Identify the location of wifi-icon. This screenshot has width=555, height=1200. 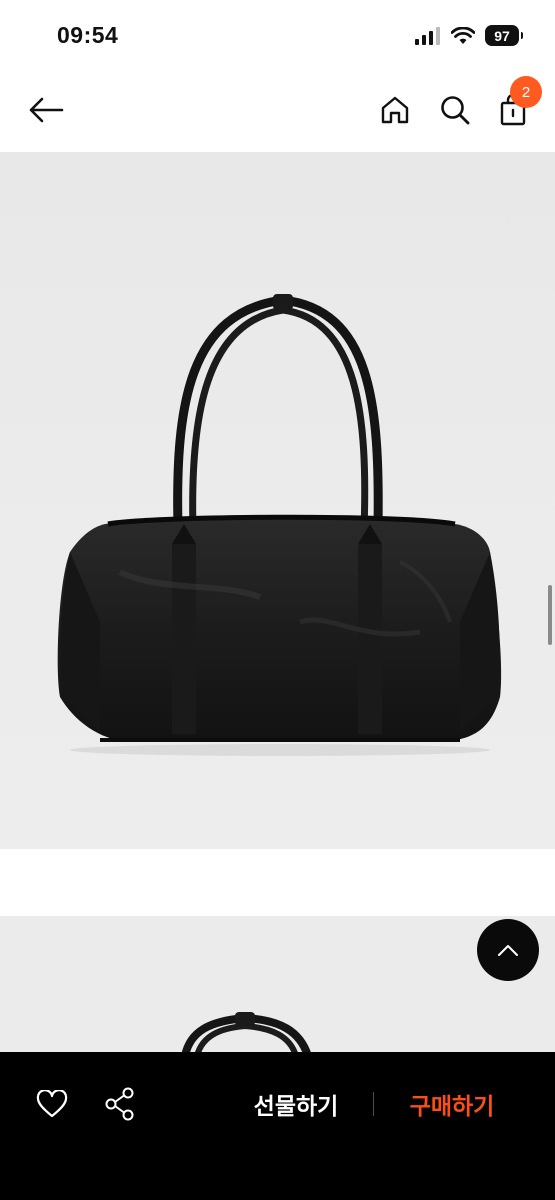
(463, 35).